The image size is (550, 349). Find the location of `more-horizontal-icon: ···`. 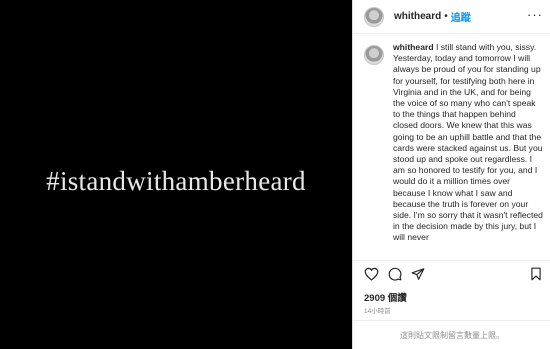

more-horizontal-icon: ··· is located at coordinates (535, 14).